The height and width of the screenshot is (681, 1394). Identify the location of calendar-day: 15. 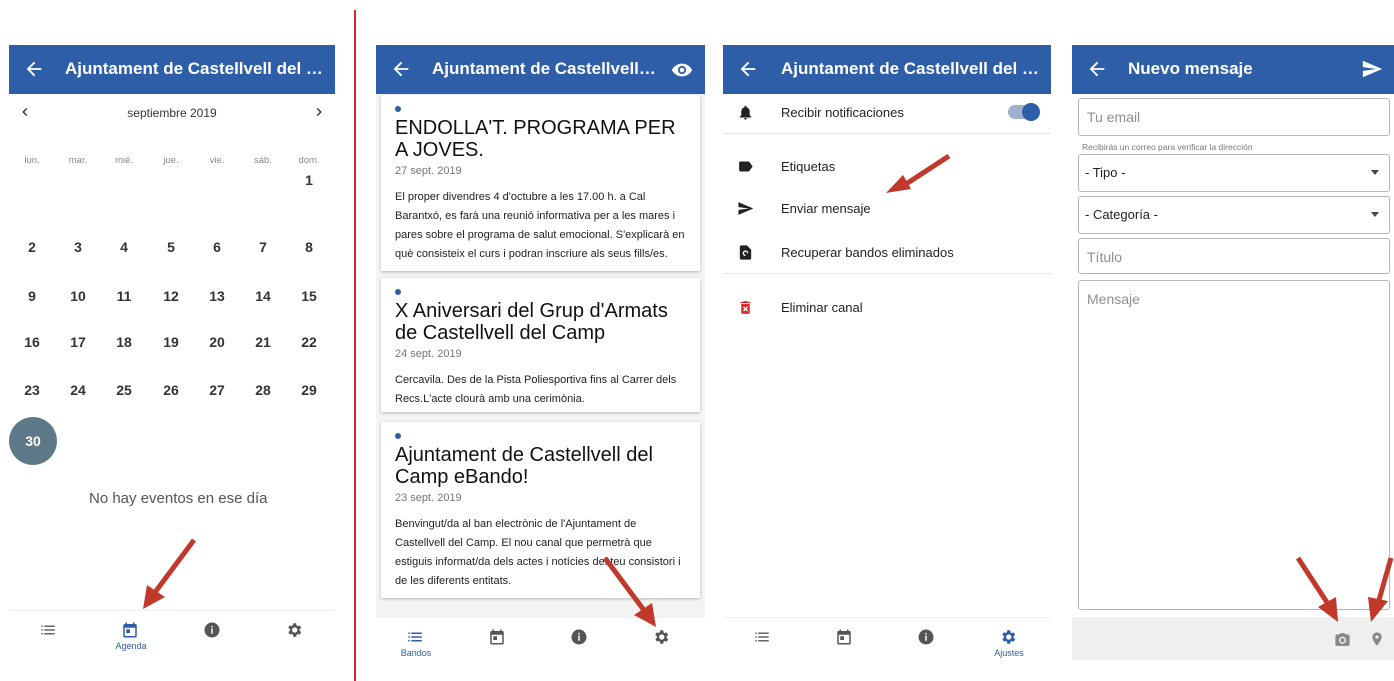
(309, 296).